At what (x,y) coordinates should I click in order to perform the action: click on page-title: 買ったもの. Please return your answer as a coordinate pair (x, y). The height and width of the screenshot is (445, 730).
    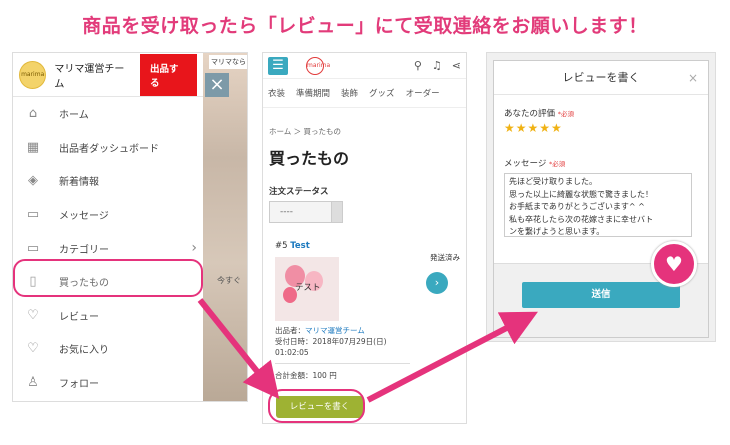
    Looking at the image, I should click on (309, 158).